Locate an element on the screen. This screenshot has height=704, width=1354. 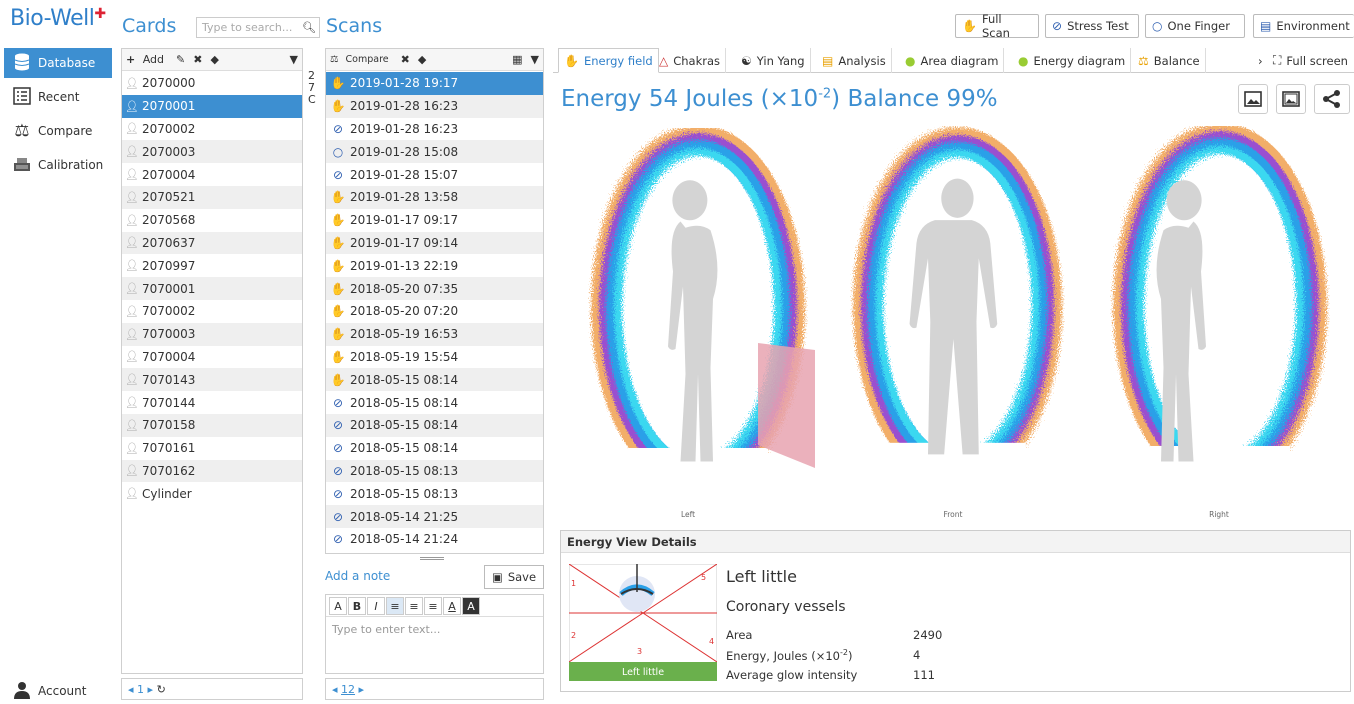
scan-row: ✋ 2019-01-17 09:17 is located at coordinates (434, 220).